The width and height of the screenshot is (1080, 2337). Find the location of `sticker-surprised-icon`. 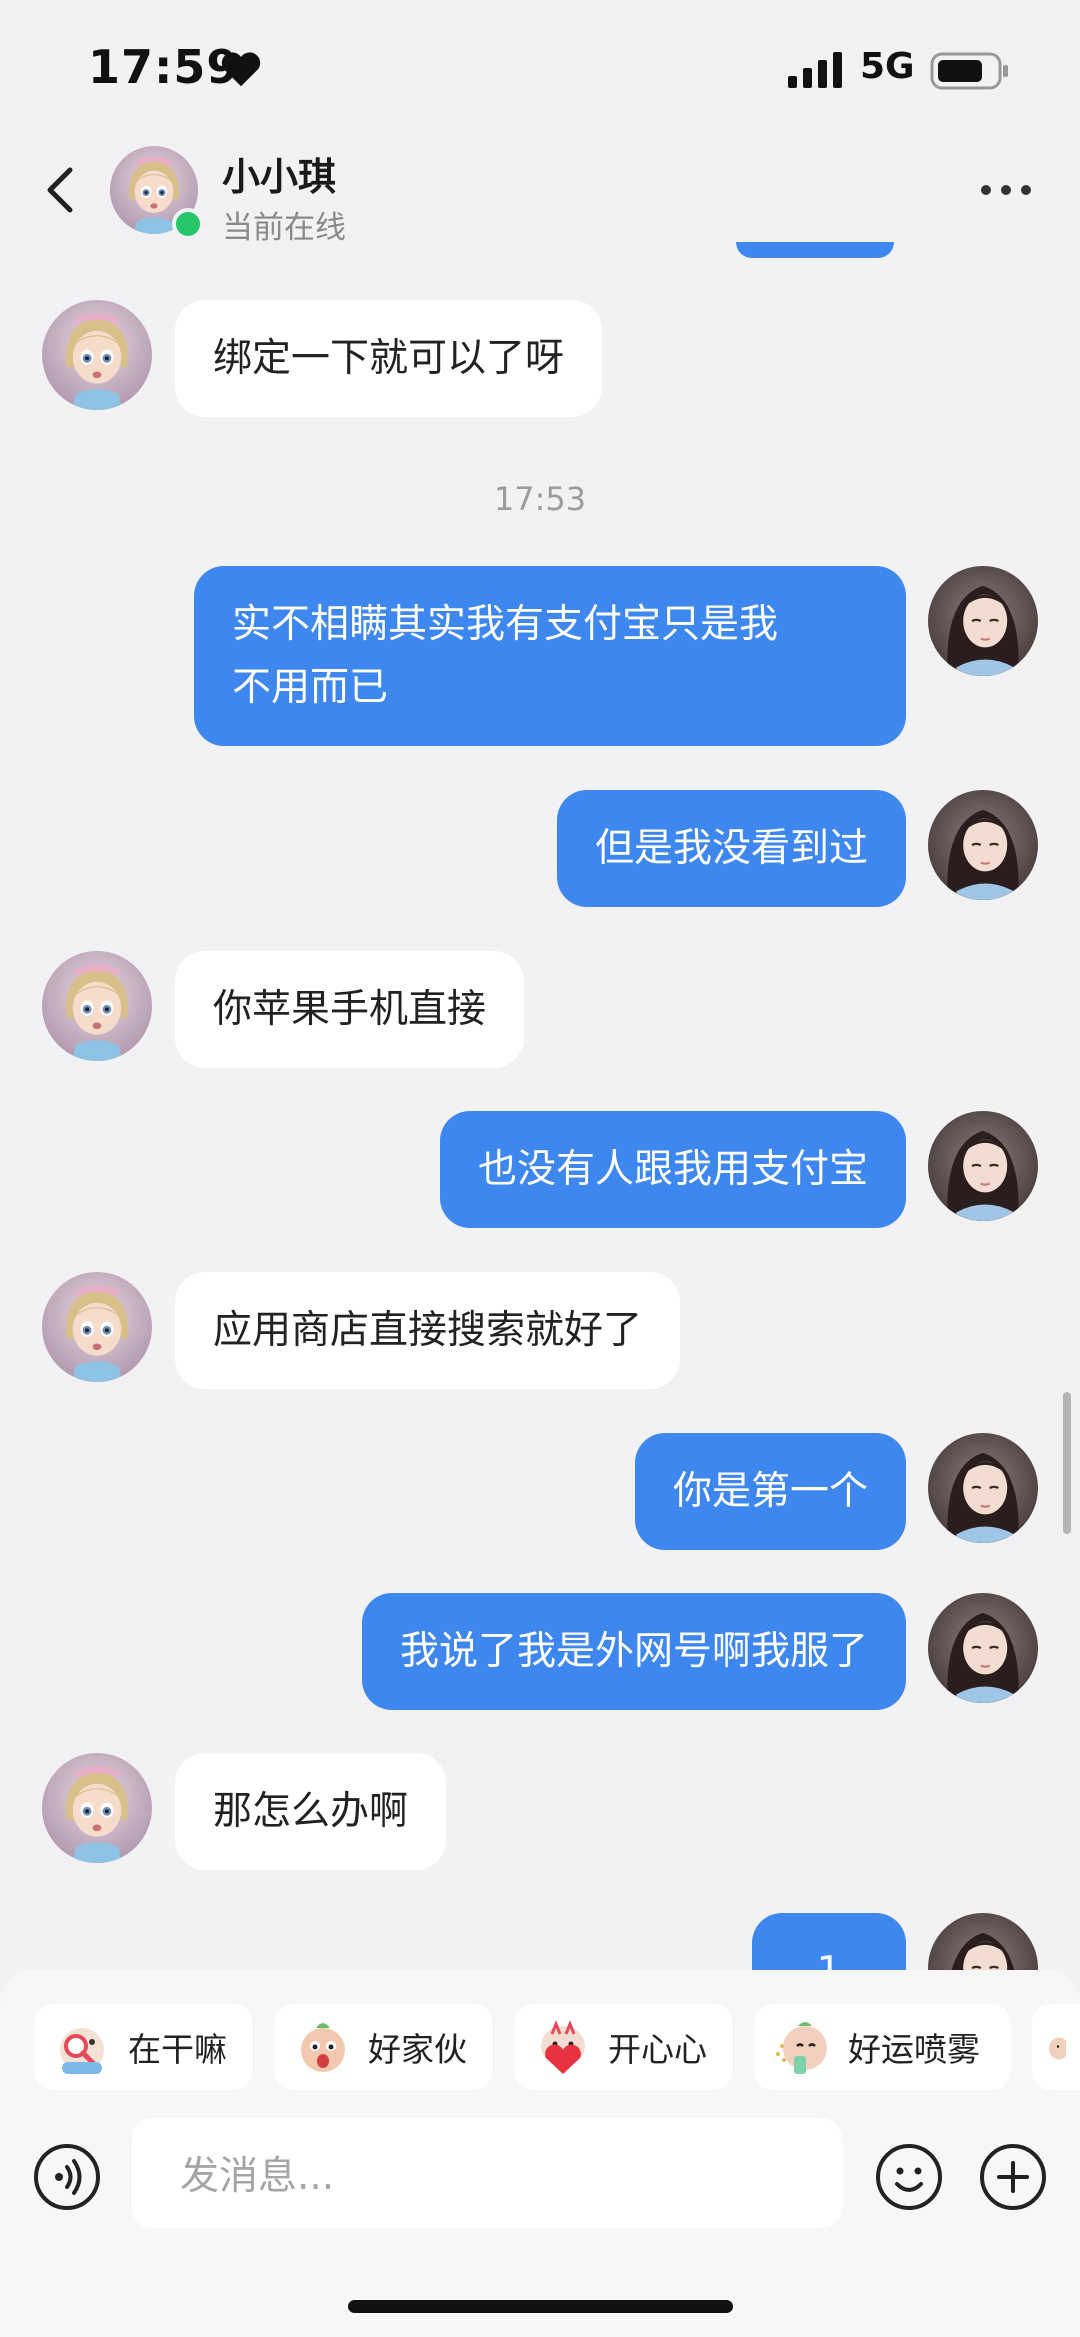

sticker-surprised-icon is located at coordinates (323, 2047).